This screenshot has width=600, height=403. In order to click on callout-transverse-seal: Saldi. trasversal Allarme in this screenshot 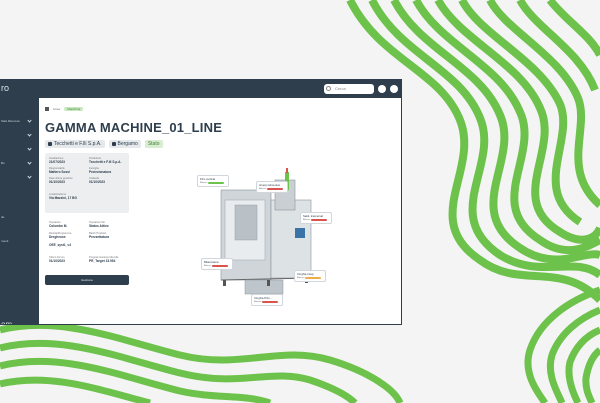, I will do `click(316, 218)`.